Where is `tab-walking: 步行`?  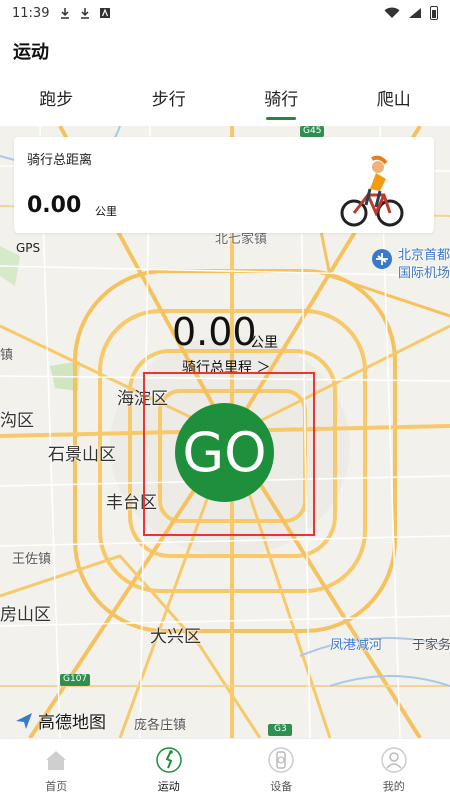 tab-walking: 步行 is located at coordinates (169, 103).